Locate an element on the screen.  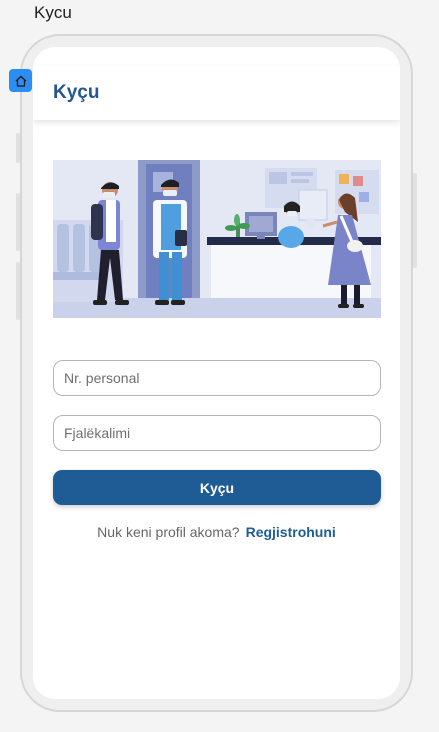
password-input is located at coordinates (217, 433).